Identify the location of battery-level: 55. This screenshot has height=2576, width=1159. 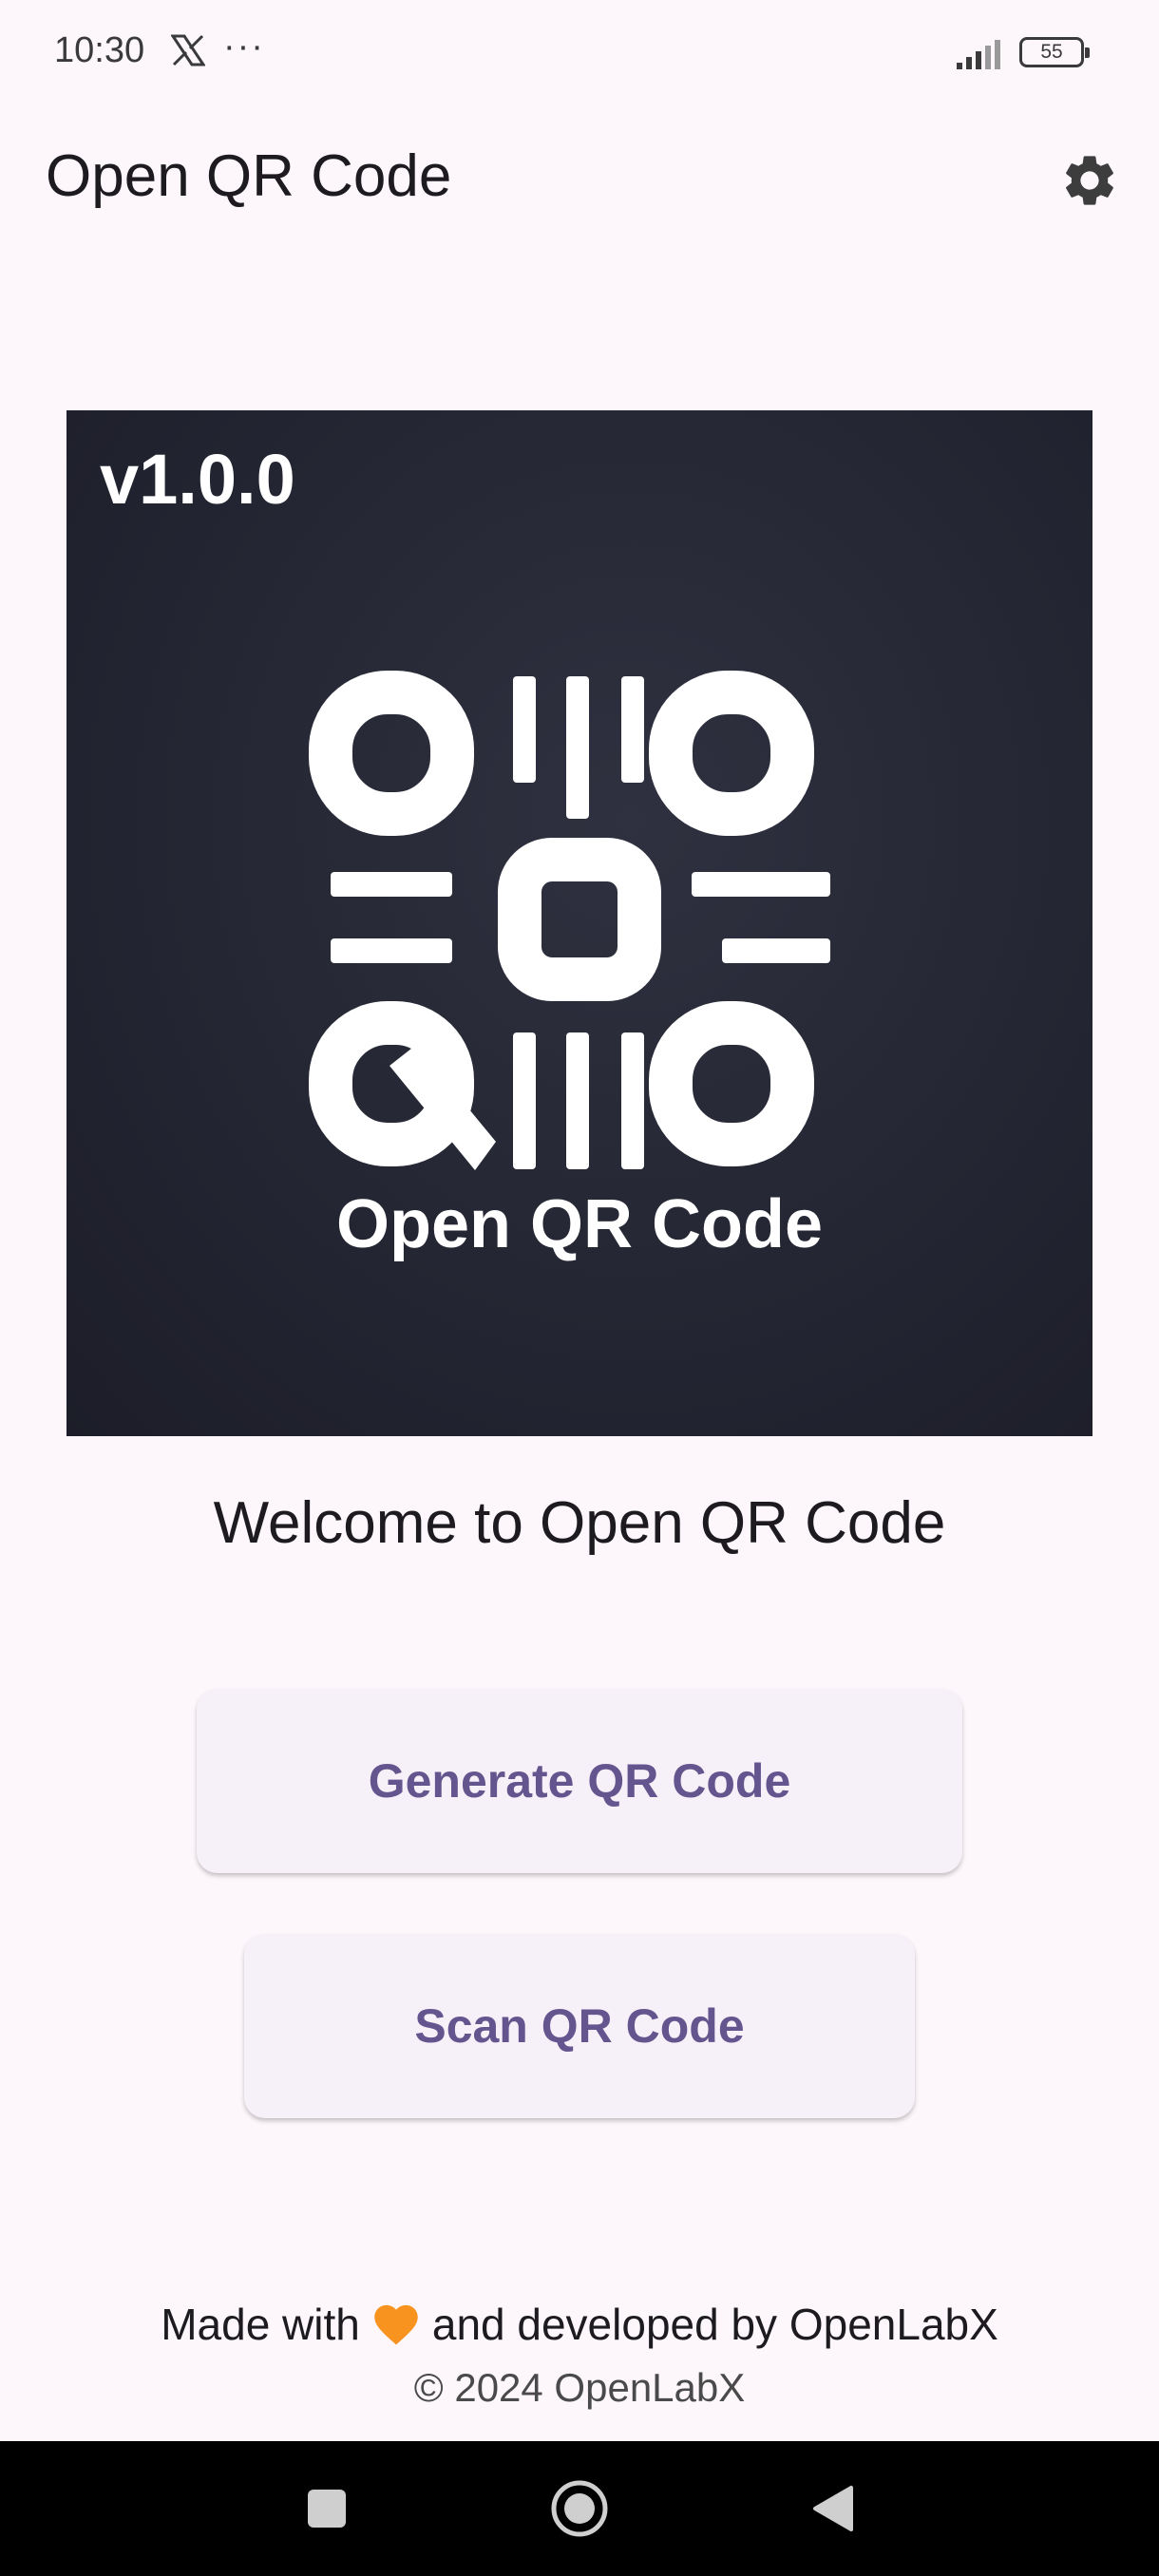
(1051, 52).